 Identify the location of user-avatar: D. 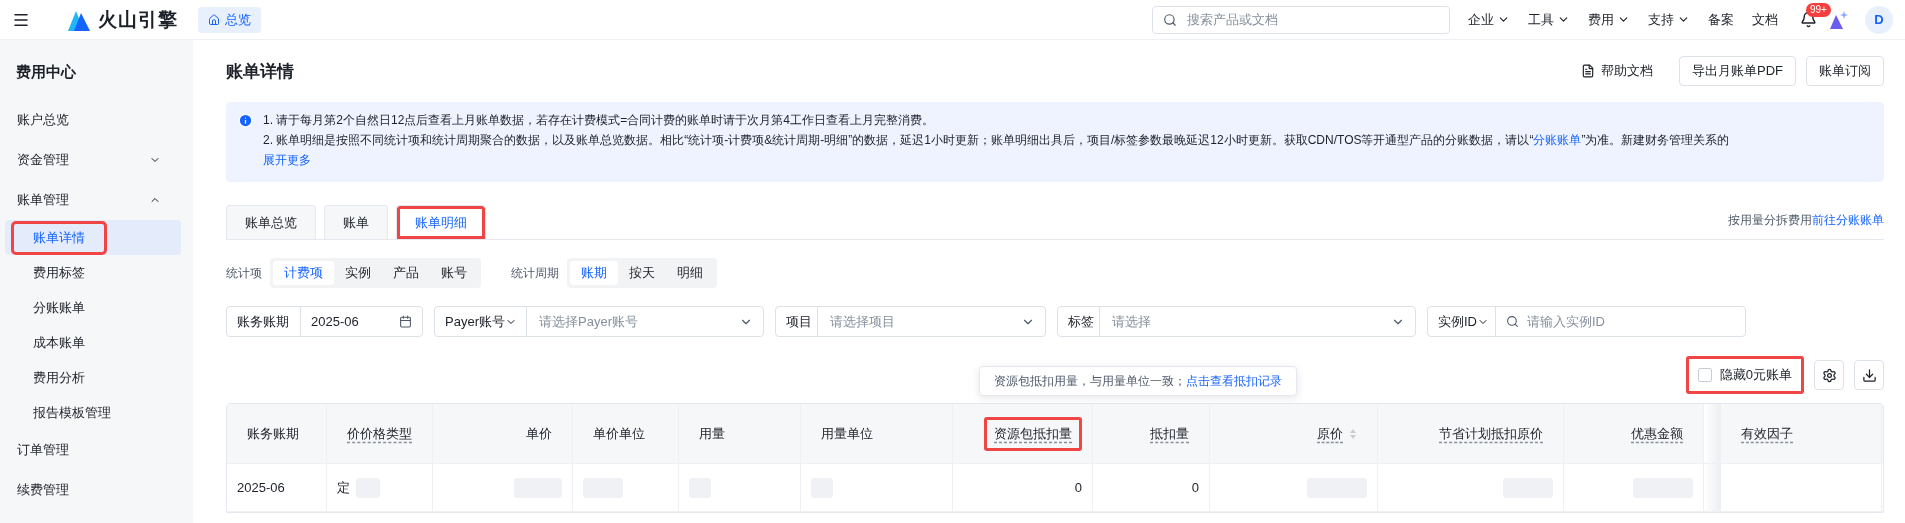
(1879, 19).